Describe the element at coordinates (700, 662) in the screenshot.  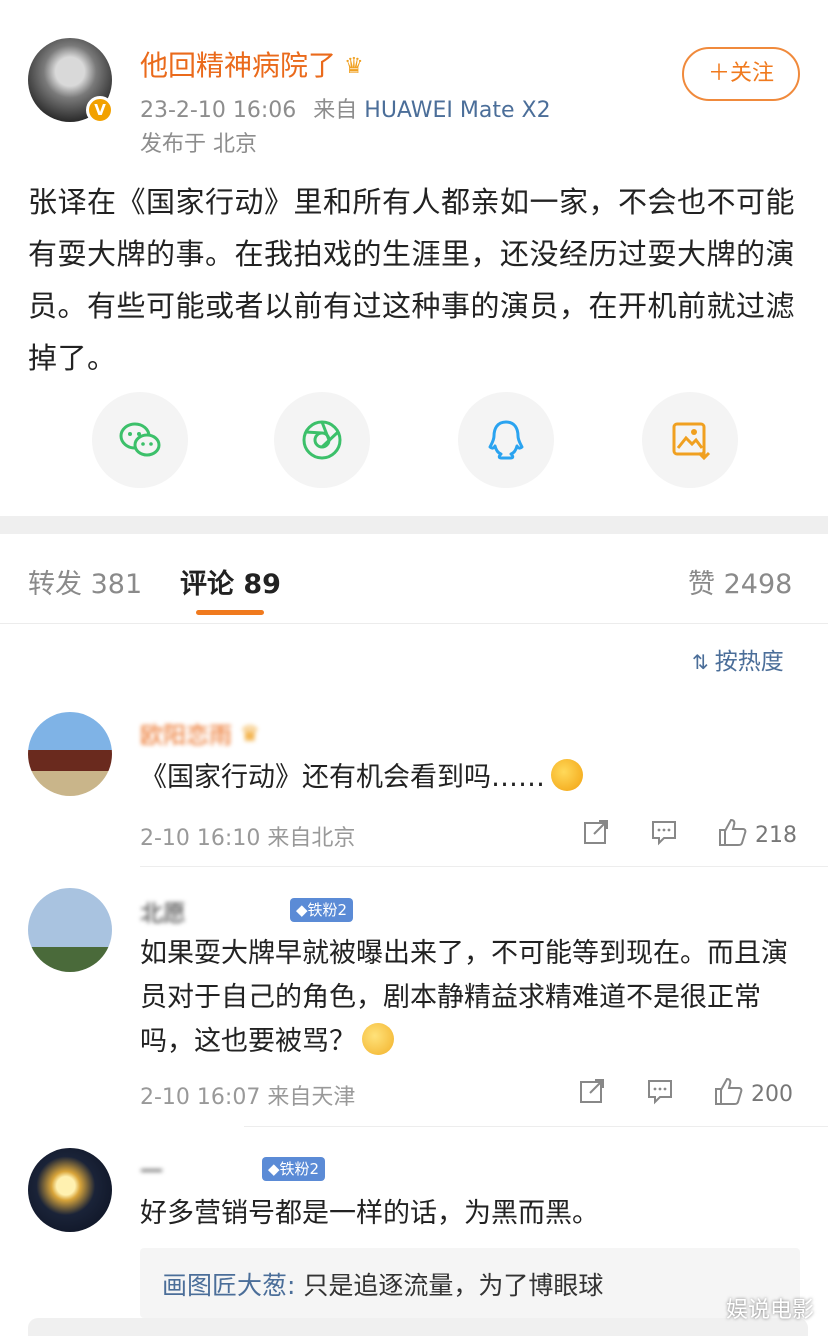
I see `sort-icon: ⇅` at that location.